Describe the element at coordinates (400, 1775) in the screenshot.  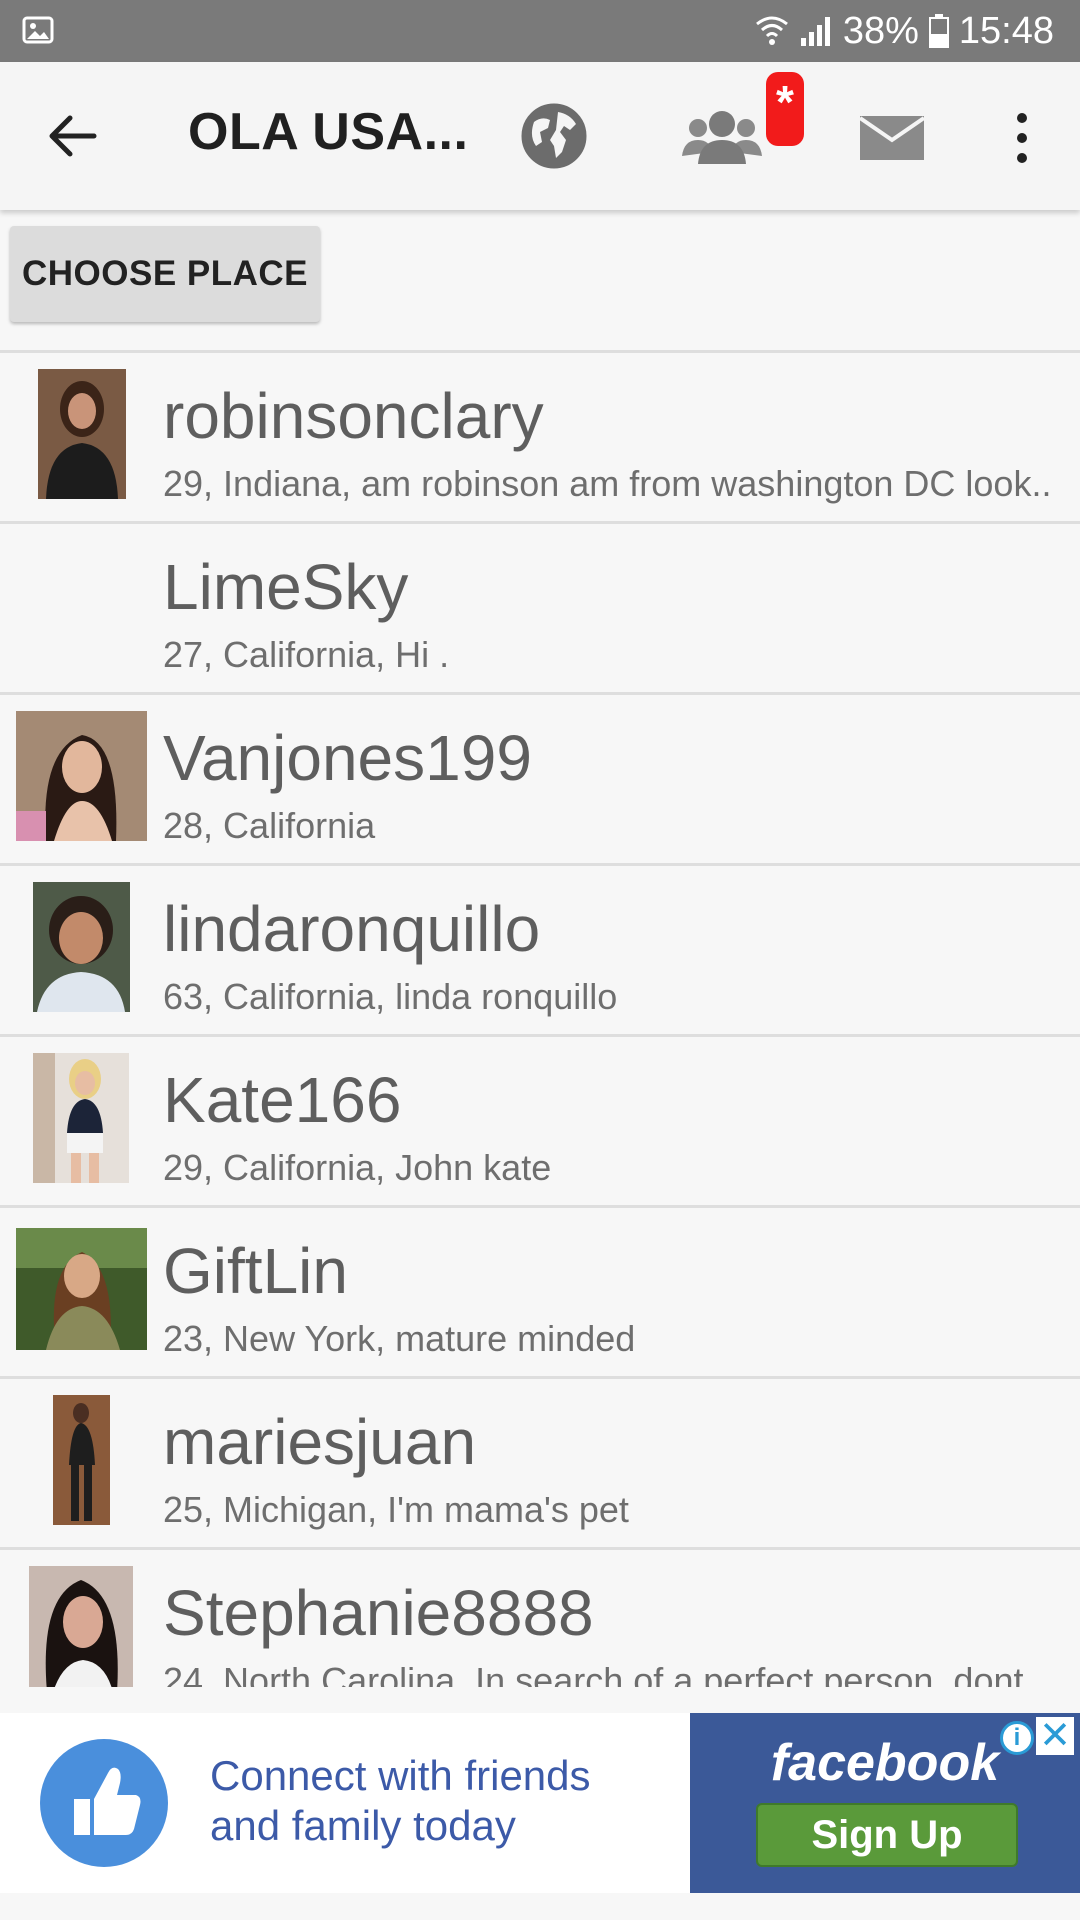
I see `ad-text-line1: Connect with friends` at that location.